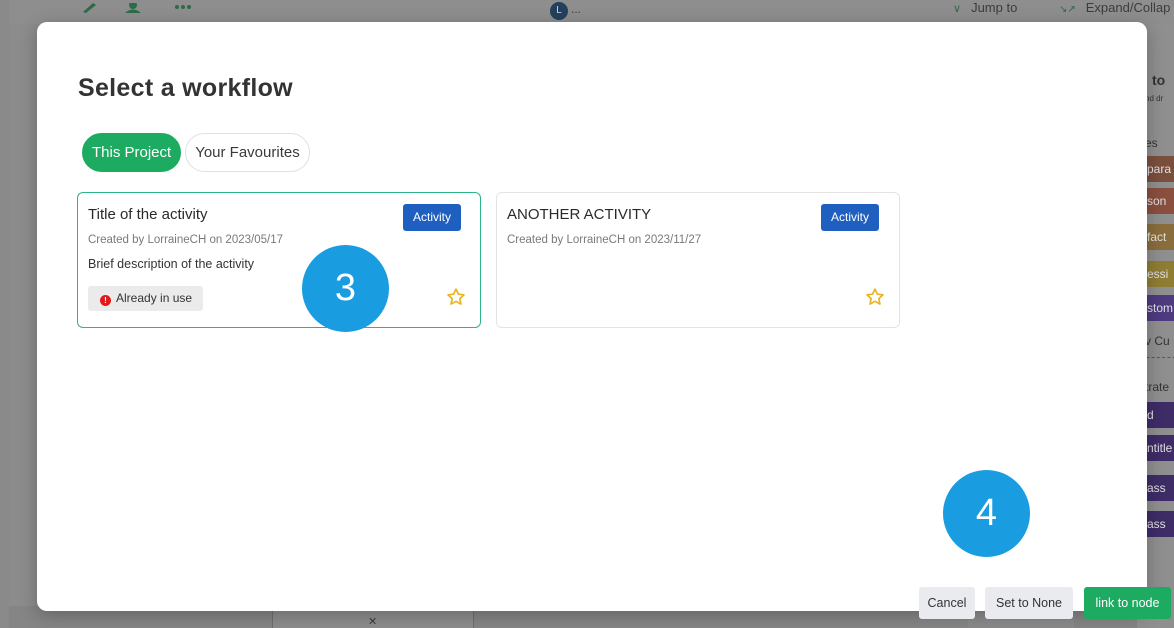  What do you see at coordinates (89, 8) in the screenshot?
I see `pencil-icon` at bounding box center [89, 8].